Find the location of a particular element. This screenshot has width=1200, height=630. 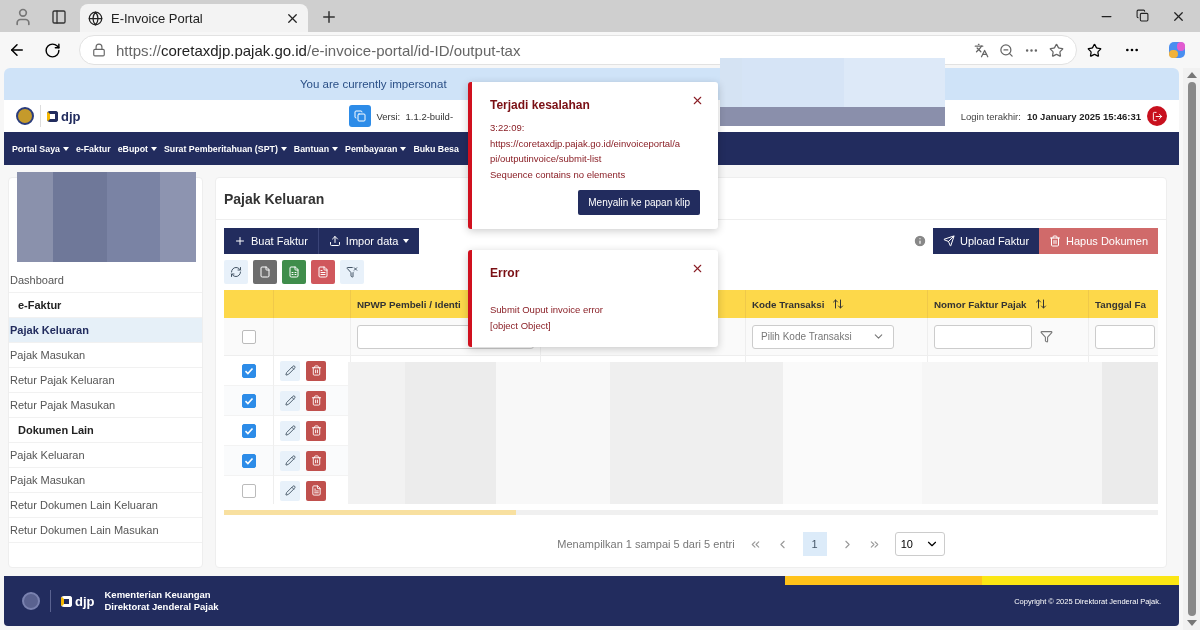

upload-invoice-button: Upload Faktur is located at coordinates (986, 241).